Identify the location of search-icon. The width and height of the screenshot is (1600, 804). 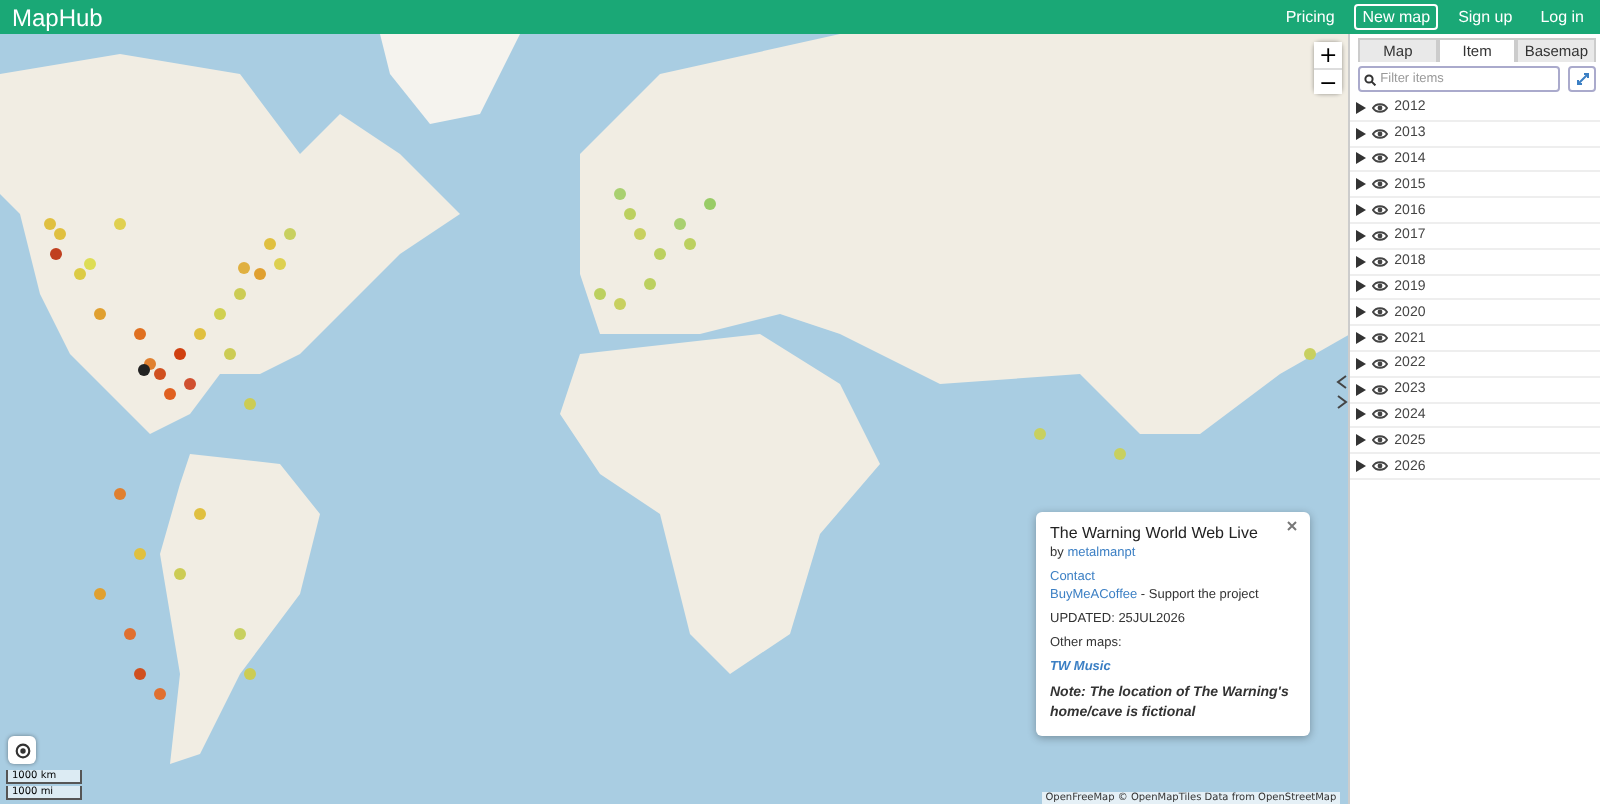
(1370, 79).